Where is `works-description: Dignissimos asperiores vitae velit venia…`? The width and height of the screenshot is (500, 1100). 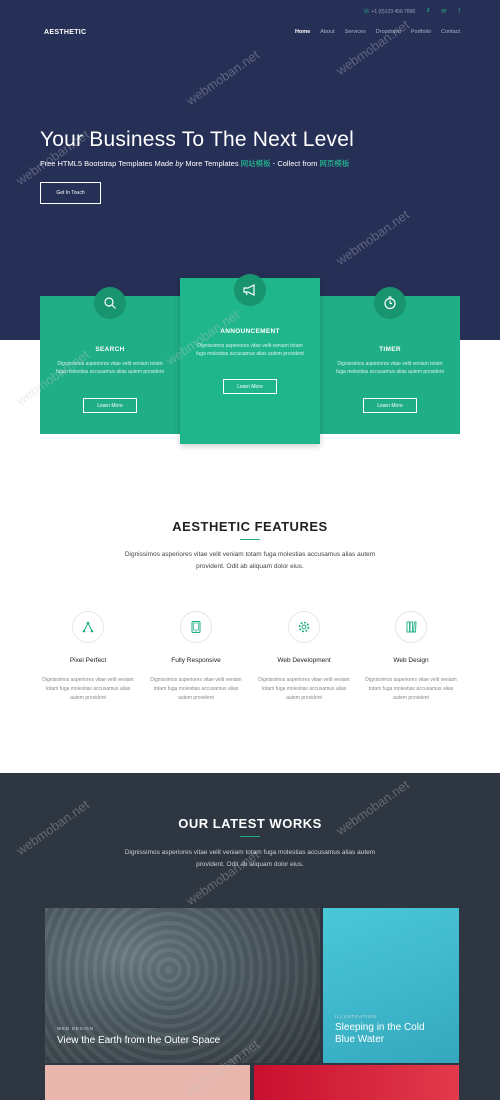 works-description: Dignissimos asperiores vitae velit venia… is located at coordinates (250, 858).